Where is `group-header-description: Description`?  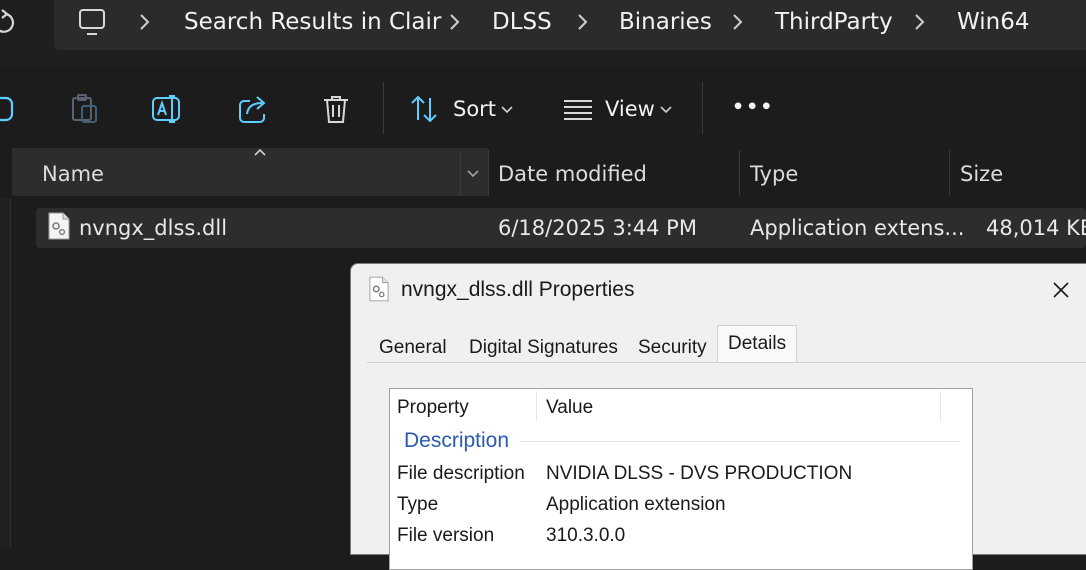
group-header-description: Description is located at coordinates (457, 440).